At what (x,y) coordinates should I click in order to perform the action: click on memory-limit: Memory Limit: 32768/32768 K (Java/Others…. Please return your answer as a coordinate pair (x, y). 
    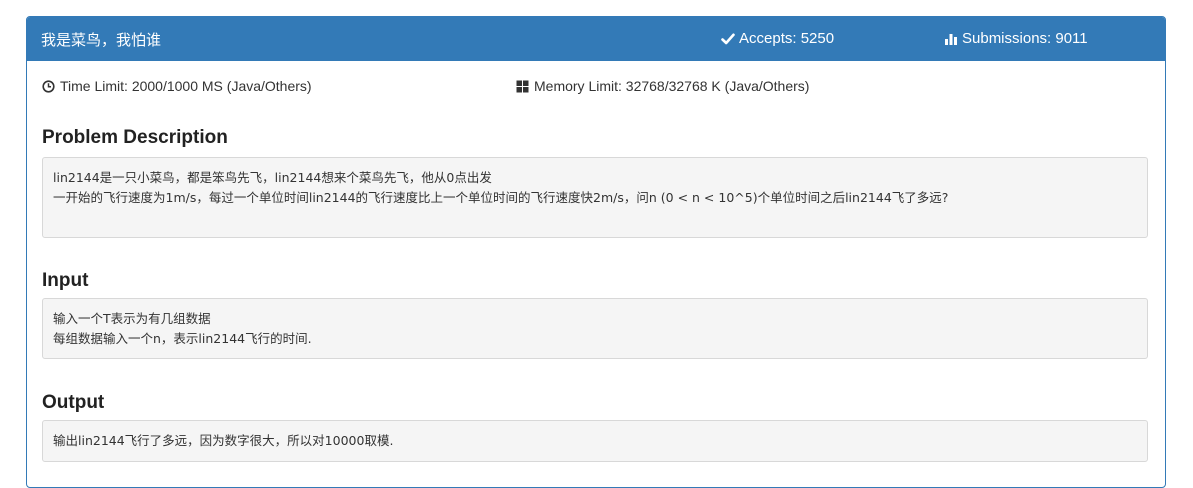
    Looking at the image, I should click on (662, 86).